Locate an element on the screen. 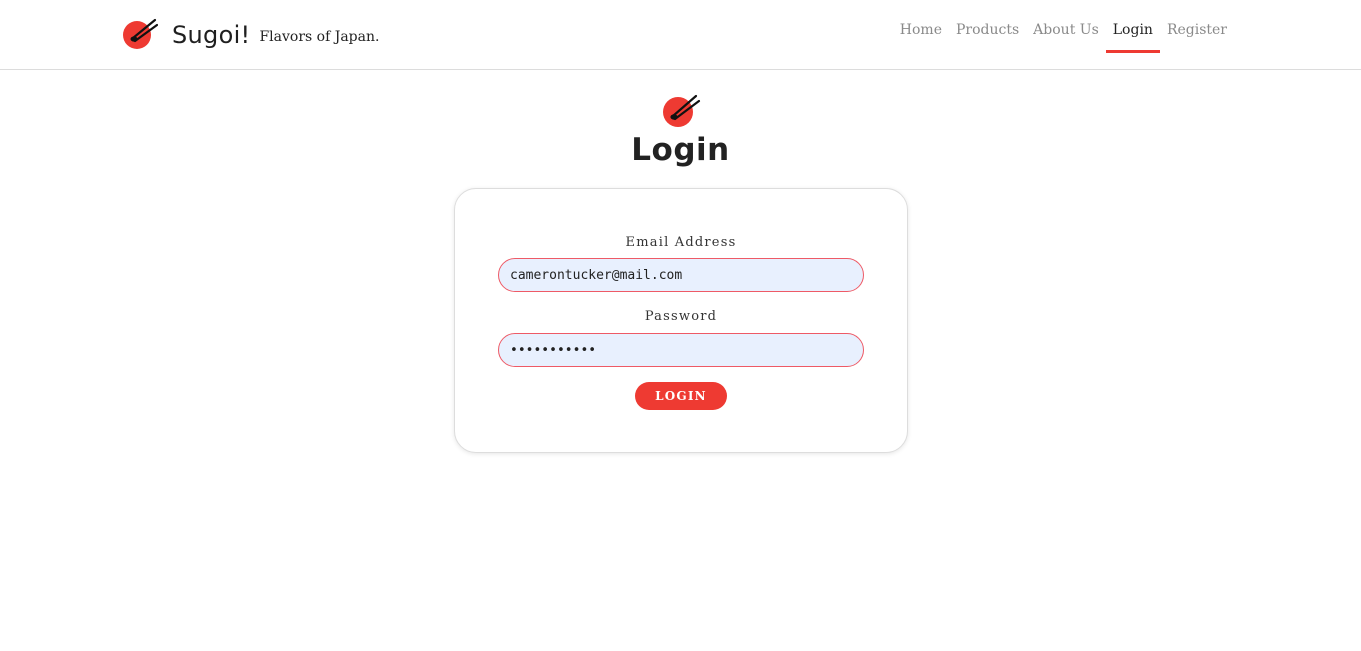 This screenshot has height=651, width=1361. password-label: Password is located at coordinates (681, 316).